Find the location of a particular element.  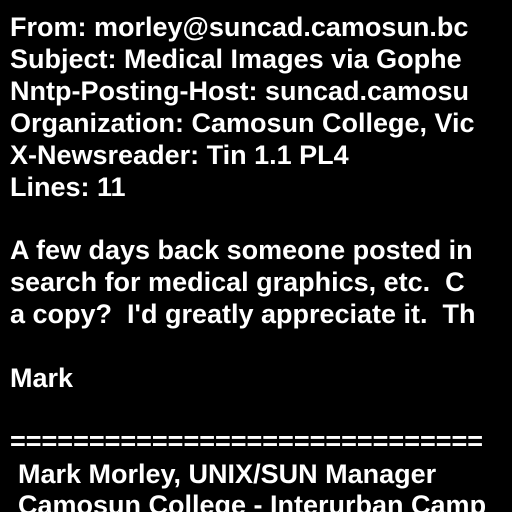

body-line-3: a copy? I'd greatly appreciate it. Th is located at coordinates (243, 314).